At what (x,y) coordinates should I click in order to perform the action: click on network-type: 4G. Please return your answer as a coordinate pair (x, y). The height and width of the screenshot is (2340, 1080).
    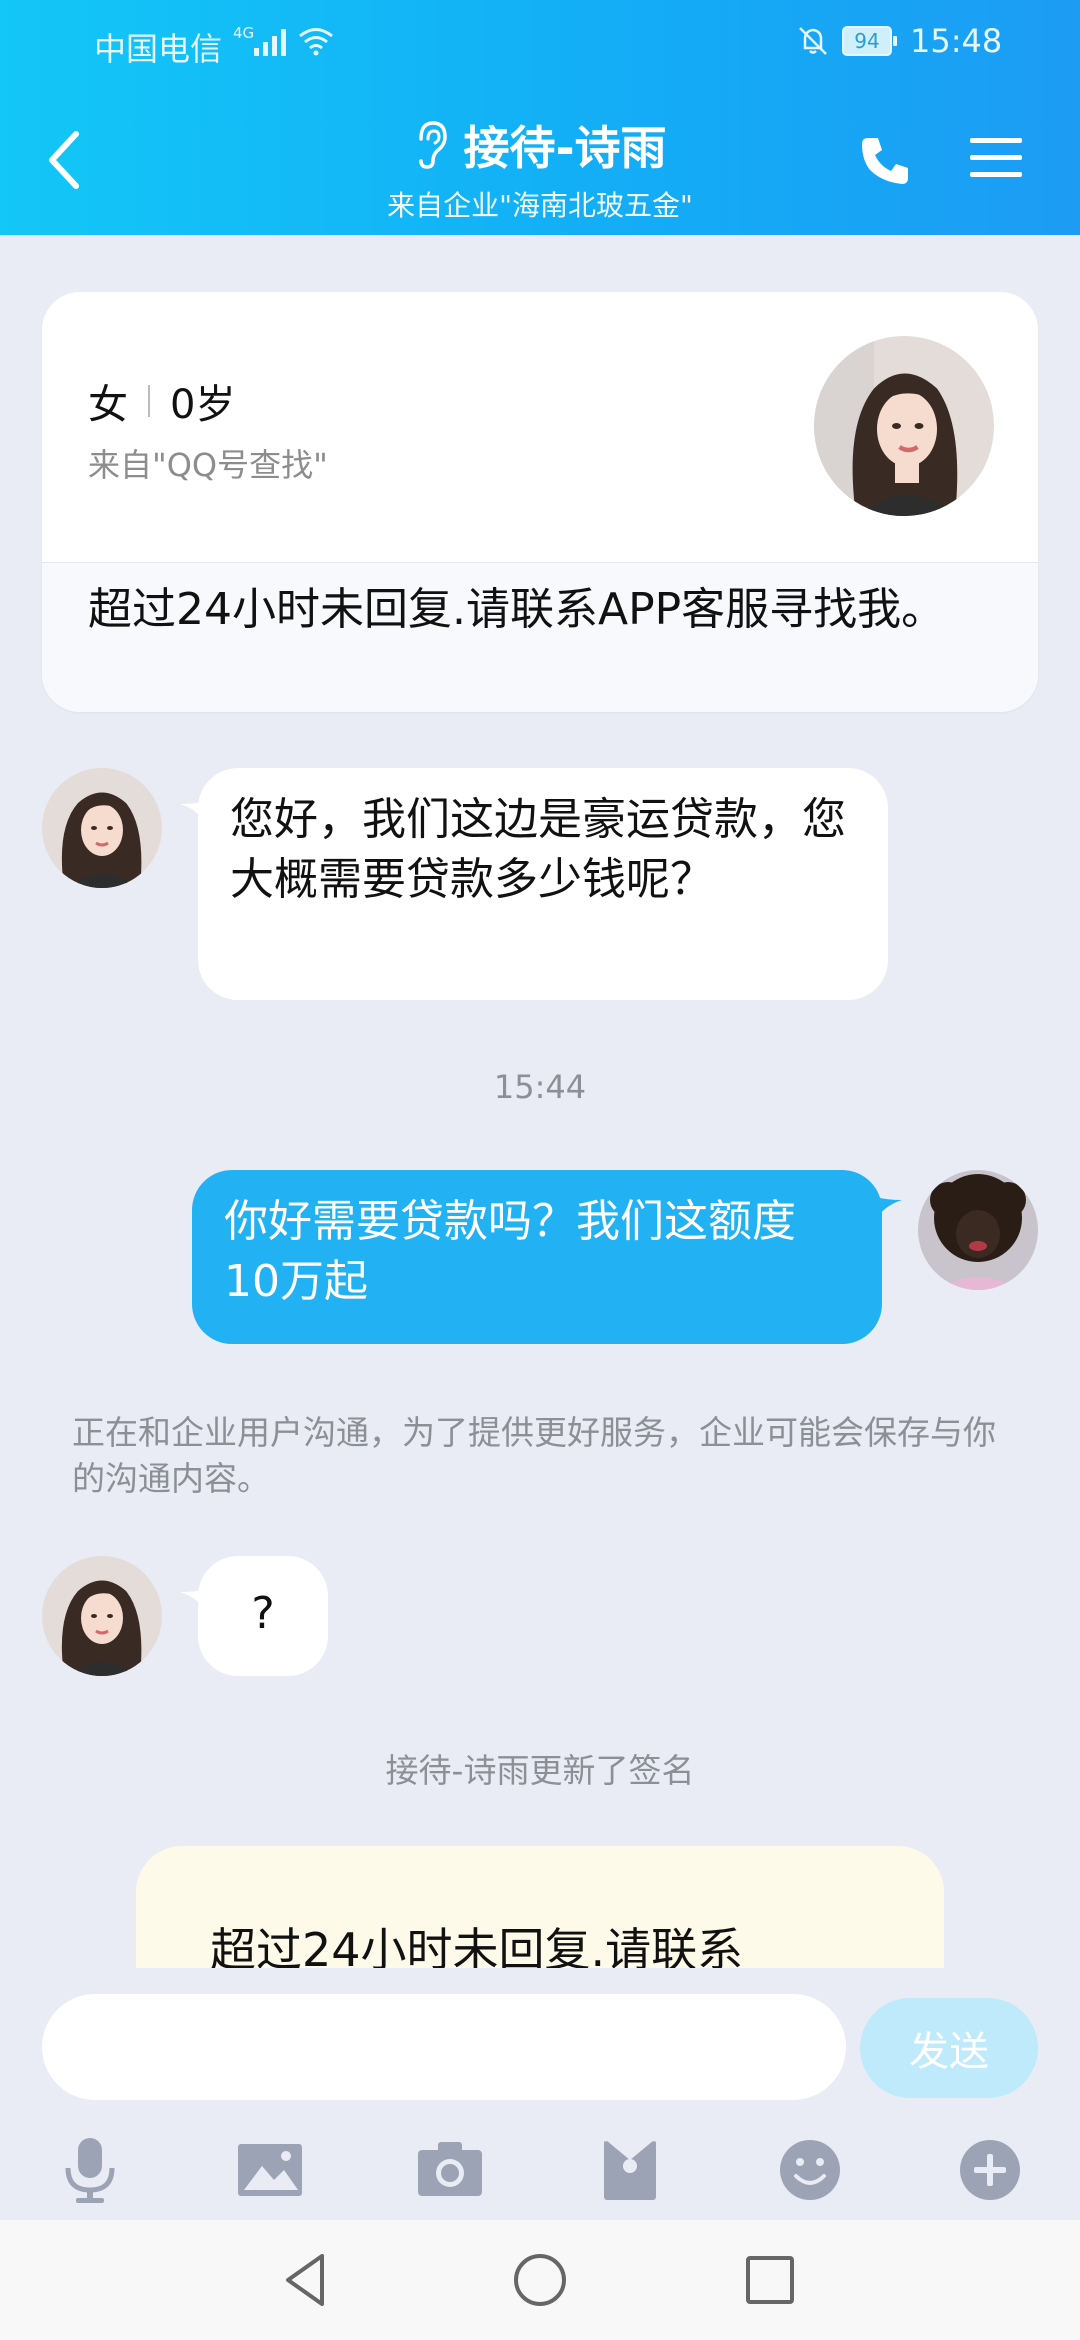
    Looking at the image, I should click on (244, 33).